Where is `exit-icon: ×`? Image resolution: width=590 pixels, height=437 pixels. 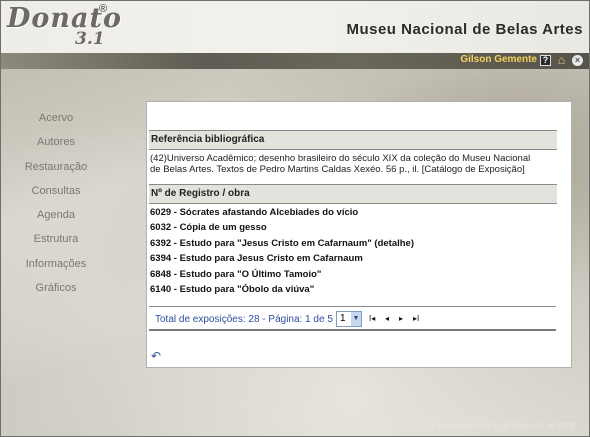 exit-icon: × is located at coordinates (577, 60).